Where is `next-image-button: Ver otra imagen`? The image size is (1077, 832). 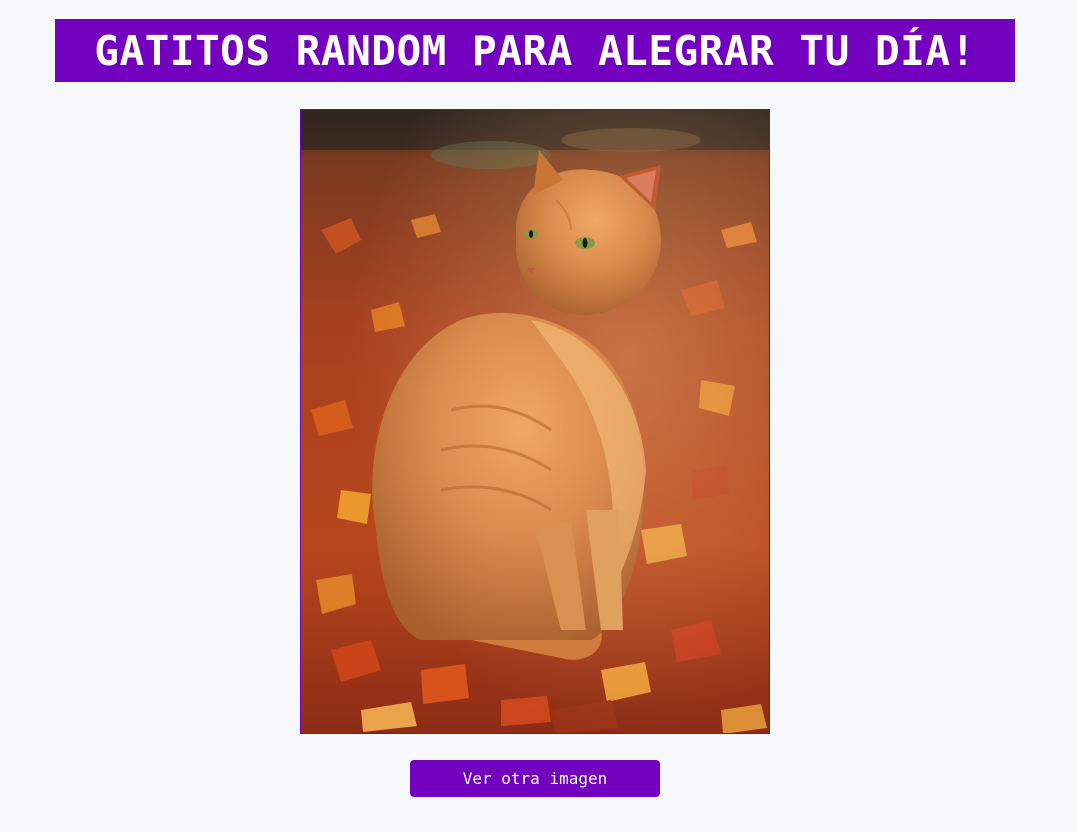
next-image-button: Ver otra imagen is located at coordinates (535, 778).